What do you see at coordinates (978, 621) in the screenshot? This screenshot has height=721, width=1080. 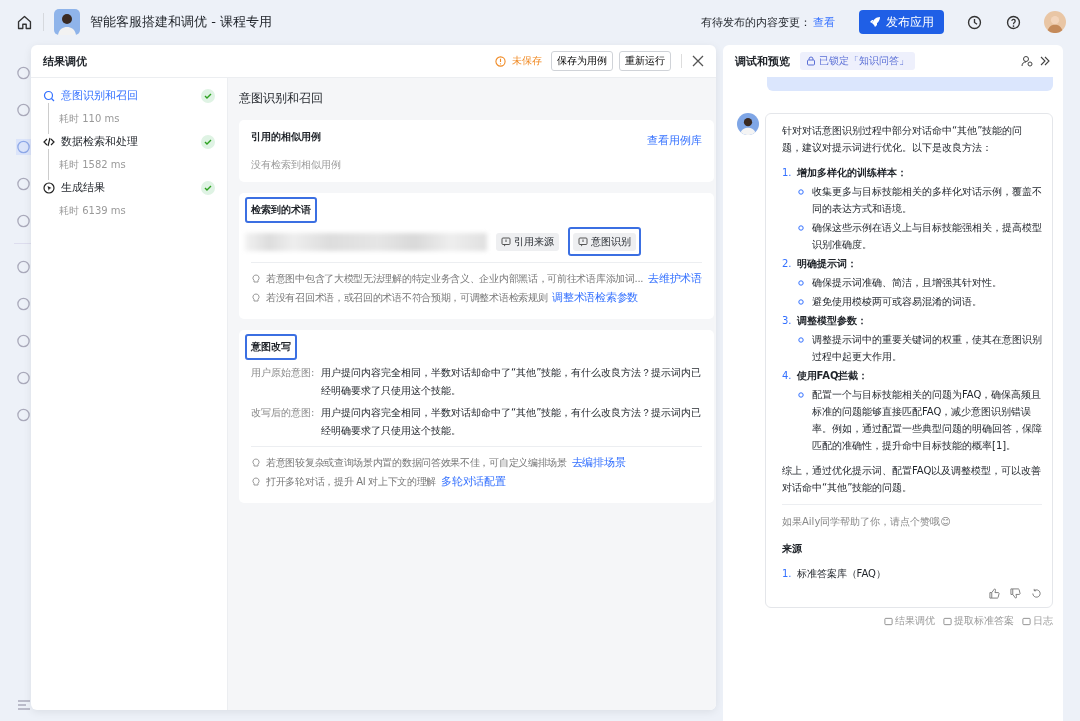 I see `footer-action: 提取标准答案` at bounding box center [978, 621].